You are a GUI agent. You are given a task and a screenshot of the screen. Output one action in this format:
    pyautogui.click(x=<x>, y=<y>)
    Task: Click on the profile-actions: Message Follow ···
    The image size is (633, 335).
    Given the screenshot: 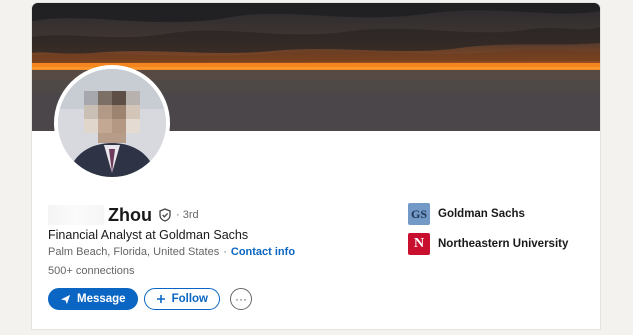 What is the action you would take?
    pyautogui.click(x=150, y=299)
    